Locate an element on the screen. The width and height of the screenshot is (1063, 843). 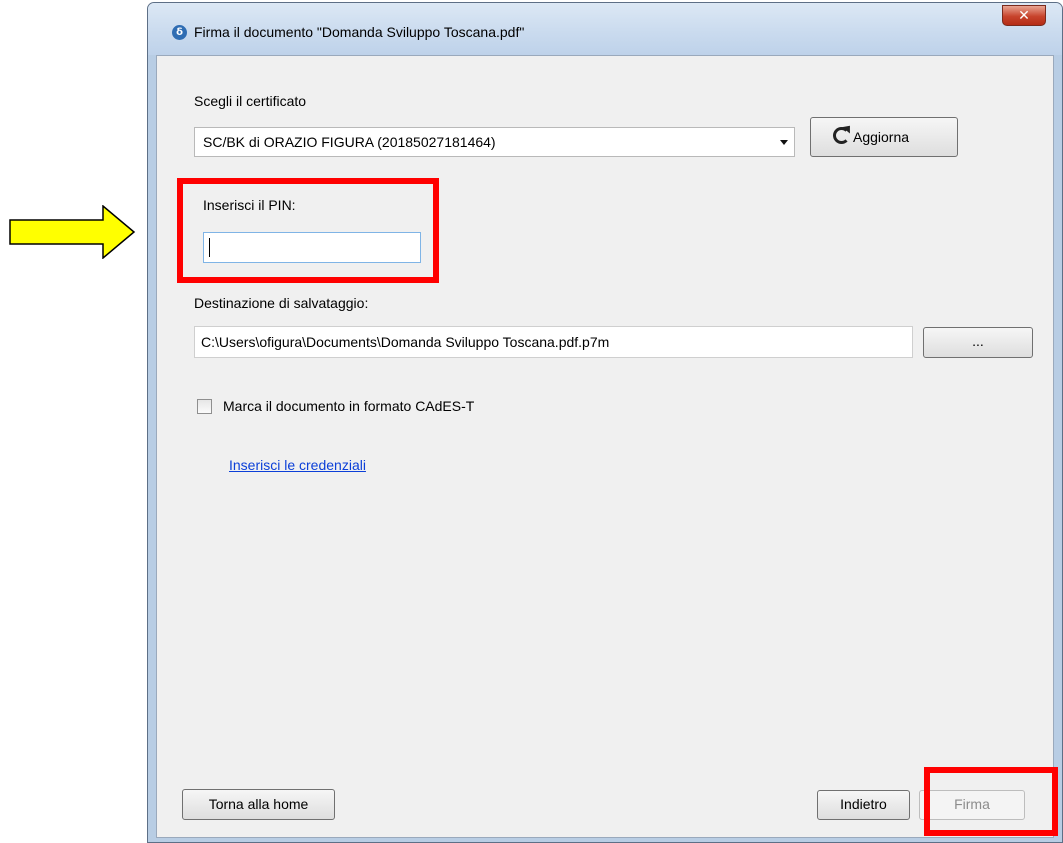
app-icon: δ is located at coordinates (179, 32).